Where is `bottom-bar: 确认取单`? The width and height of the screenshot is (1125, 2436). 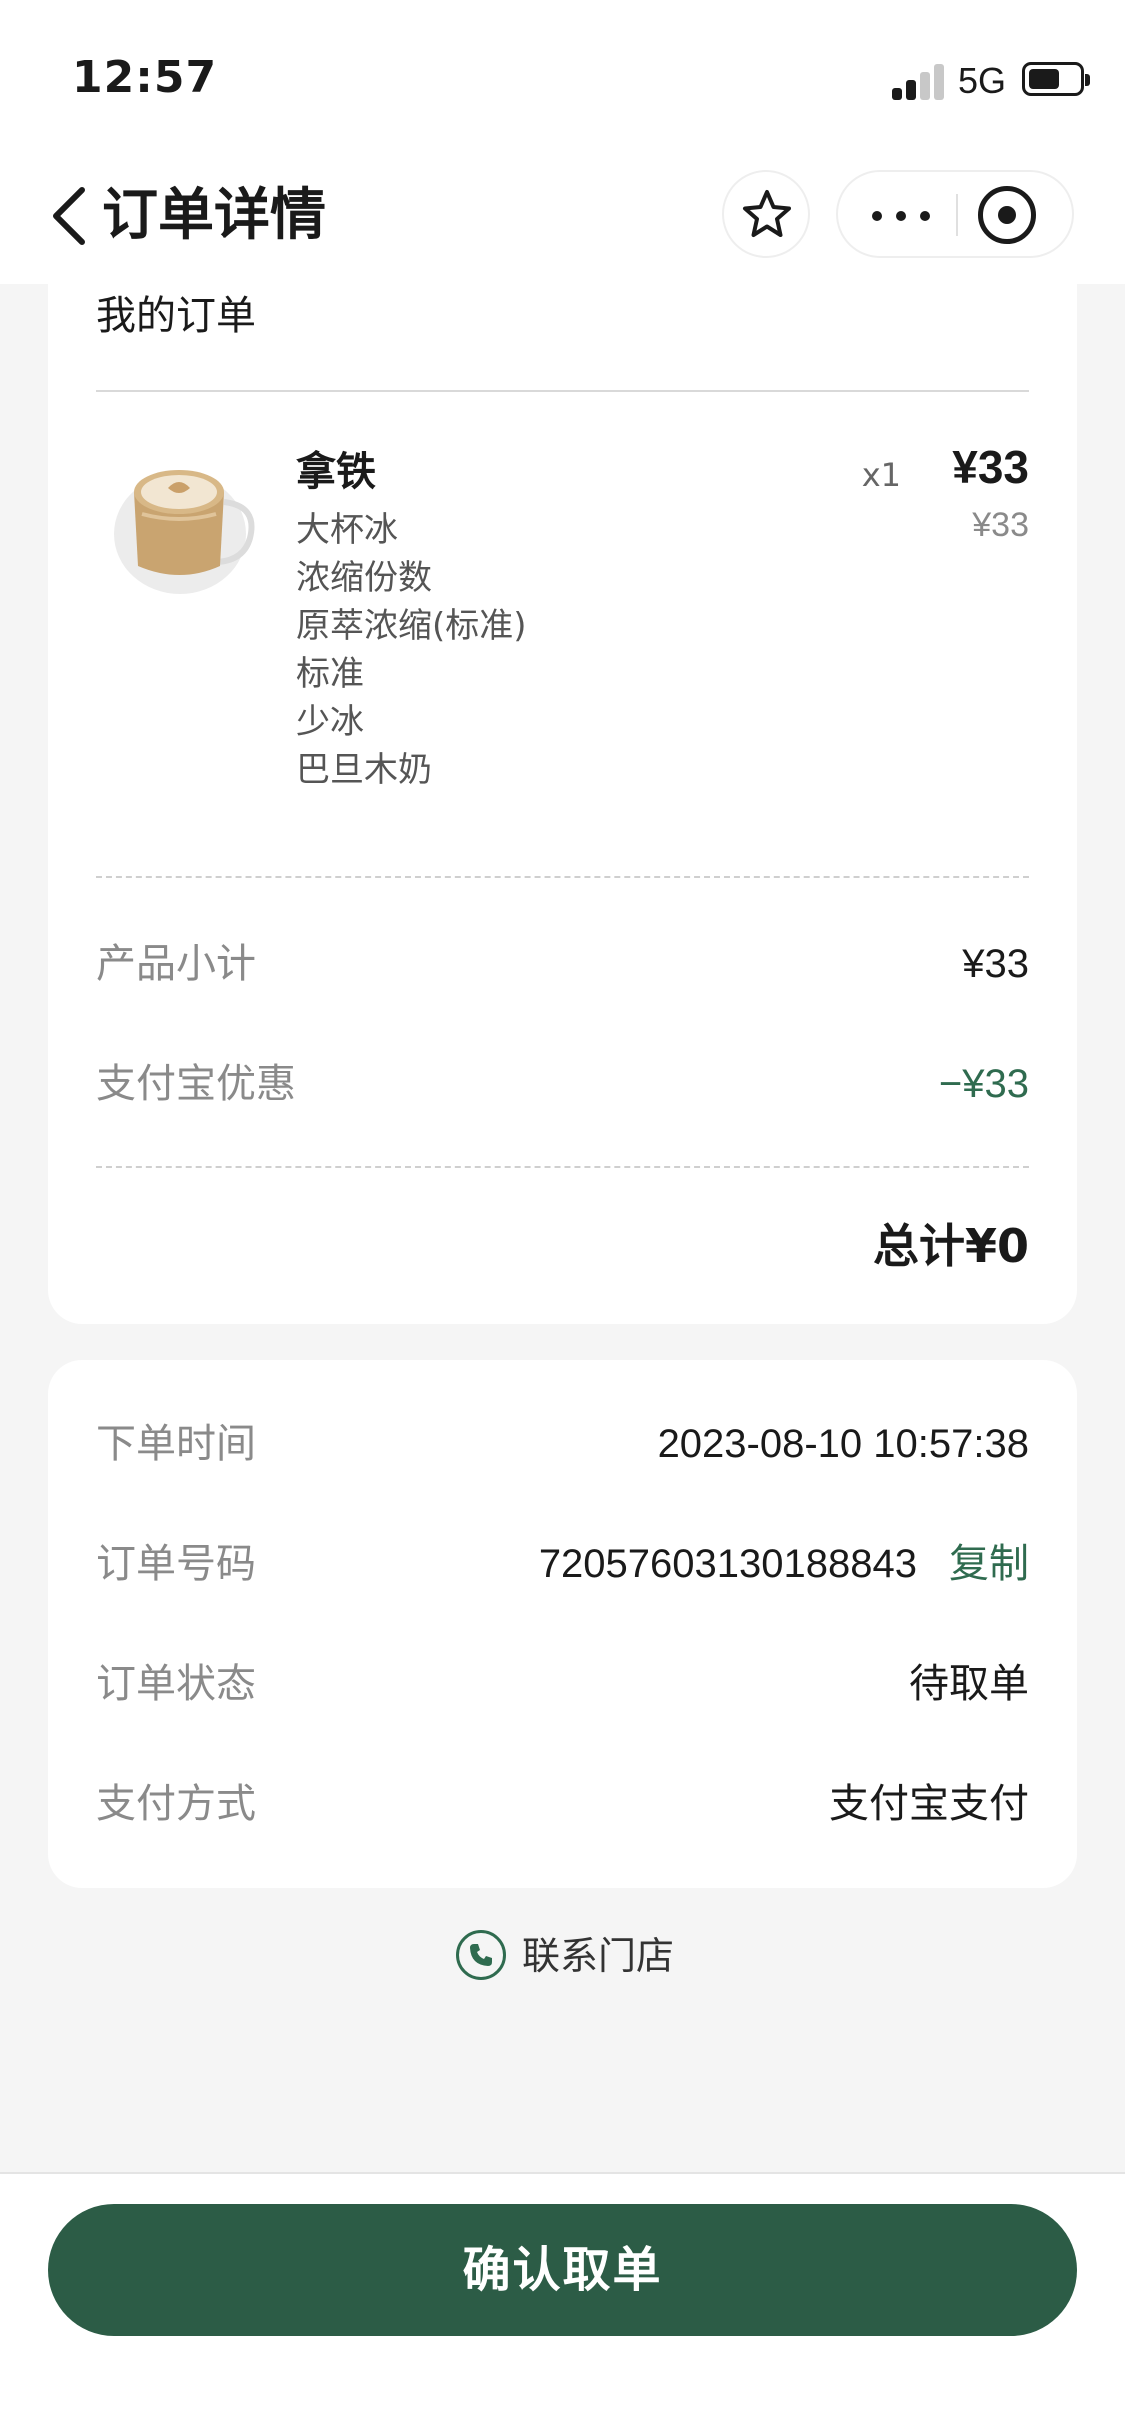
bottom-bar: 确认取单 is located at coordinates (562, 2304).